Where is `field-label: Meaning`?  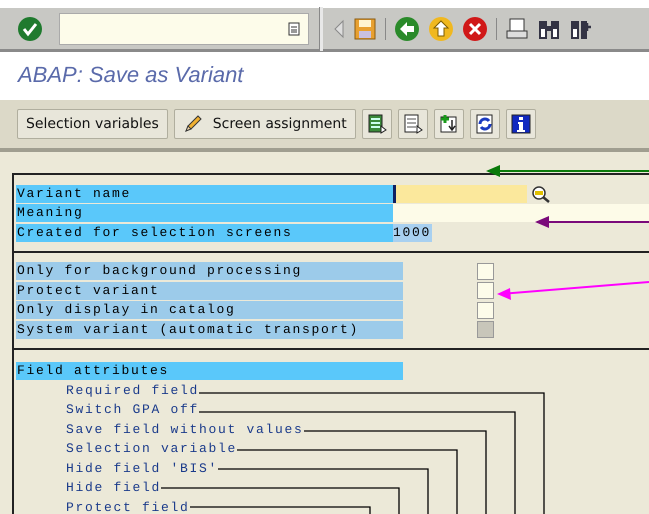
field-label: Meaning is located at coordinates (204, 213).